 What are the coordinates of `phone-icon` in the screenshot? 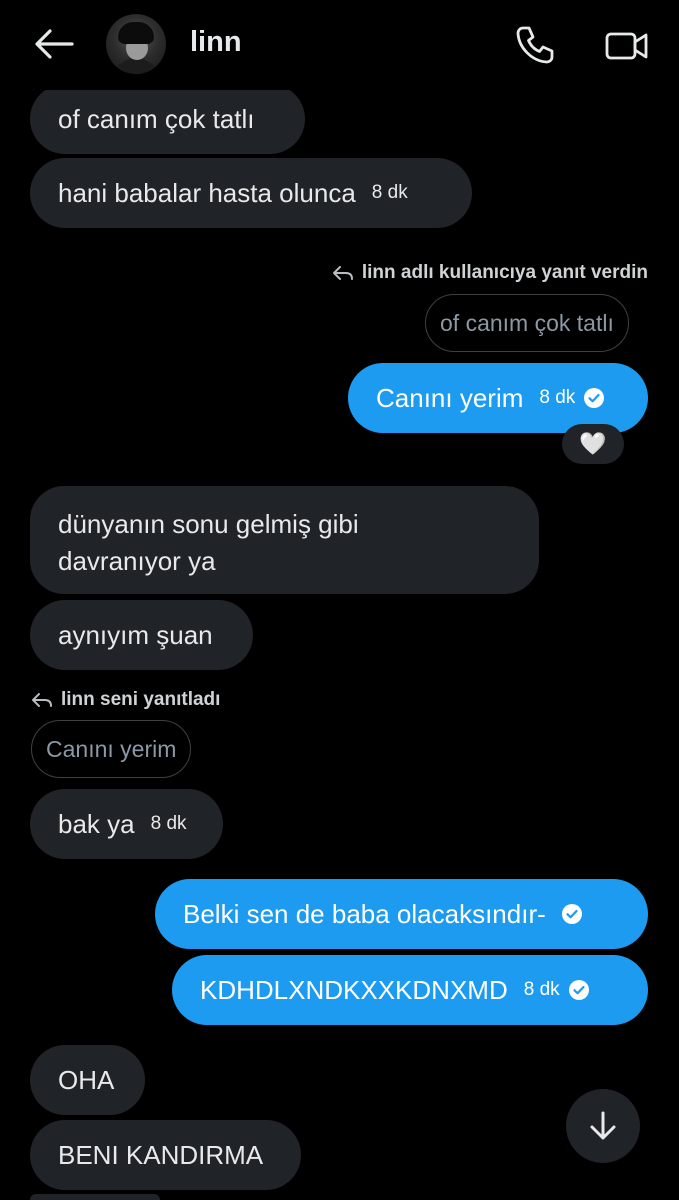 It's located at (535, 45).